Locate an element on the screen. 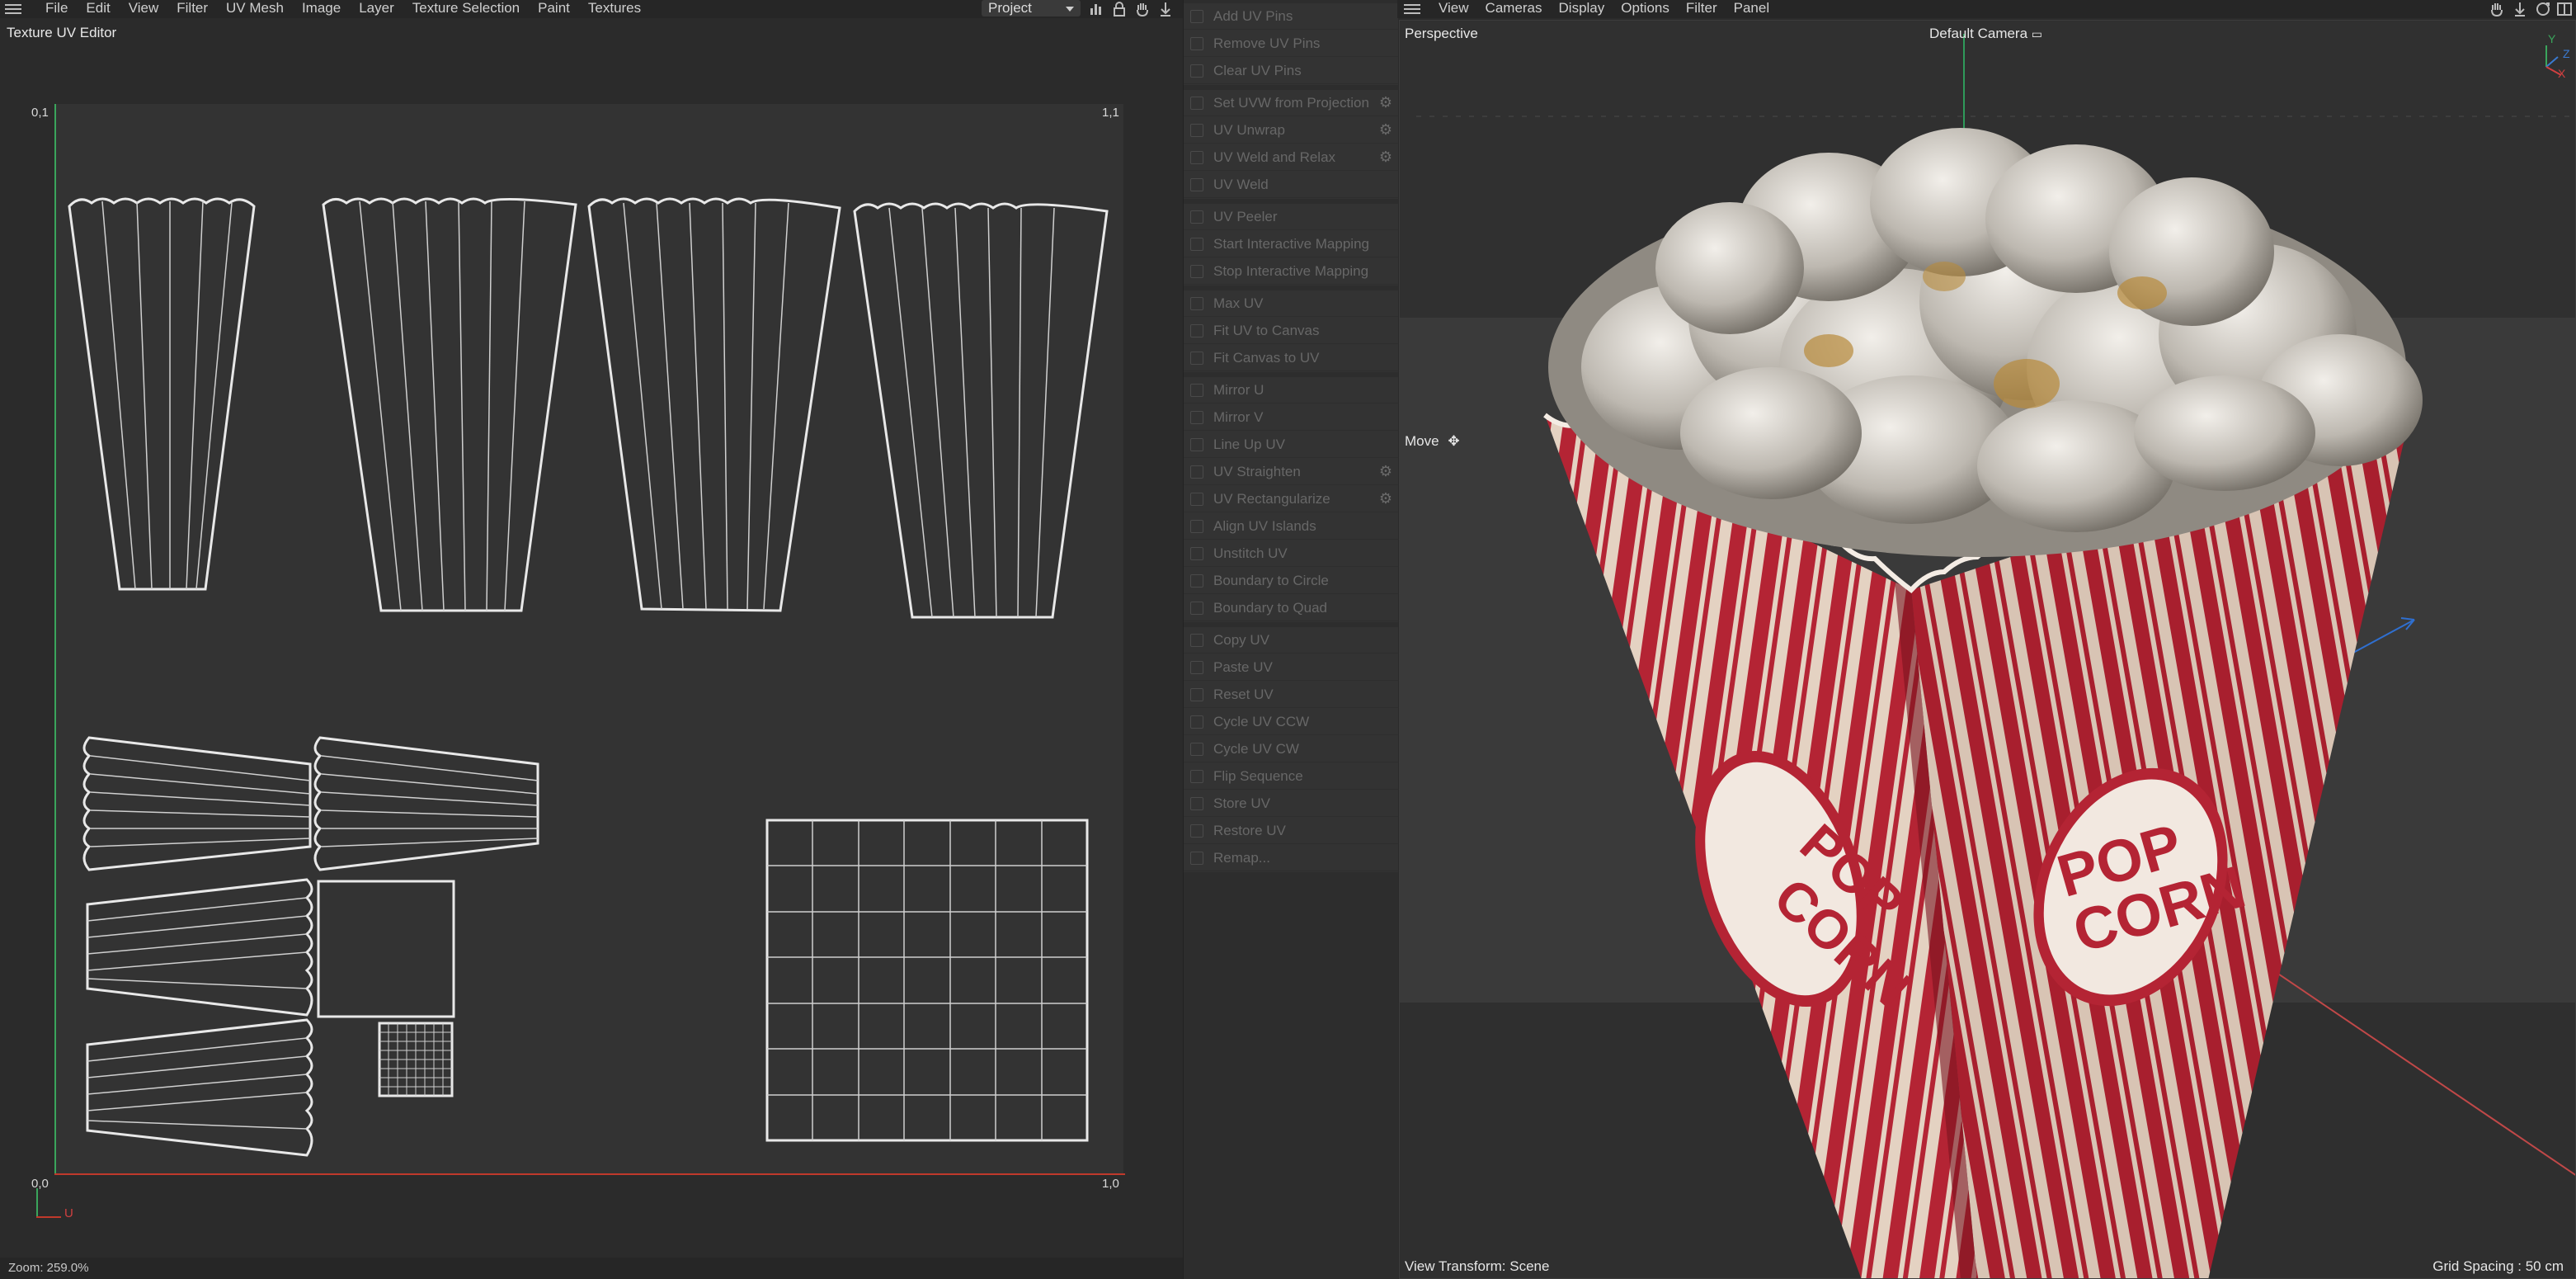 This screenshot has height=1279, width=2576. menu-image: Image is located at coordinates (321, 8).